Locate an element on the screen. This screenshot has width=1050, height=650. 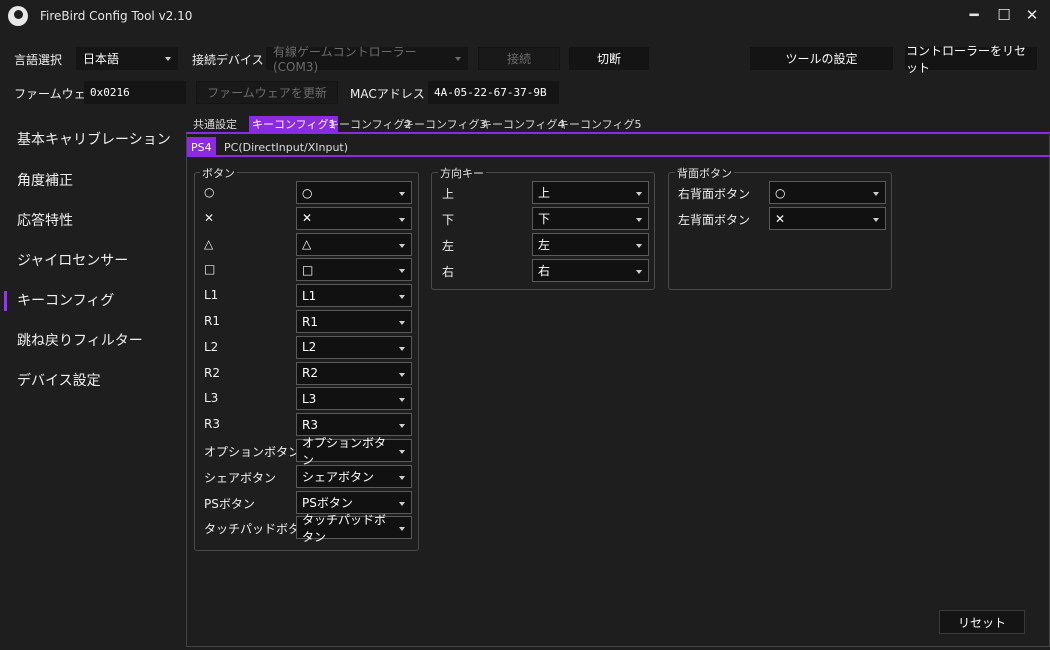
direction-mapping-label: 右 is located at coordinates (448, 272).